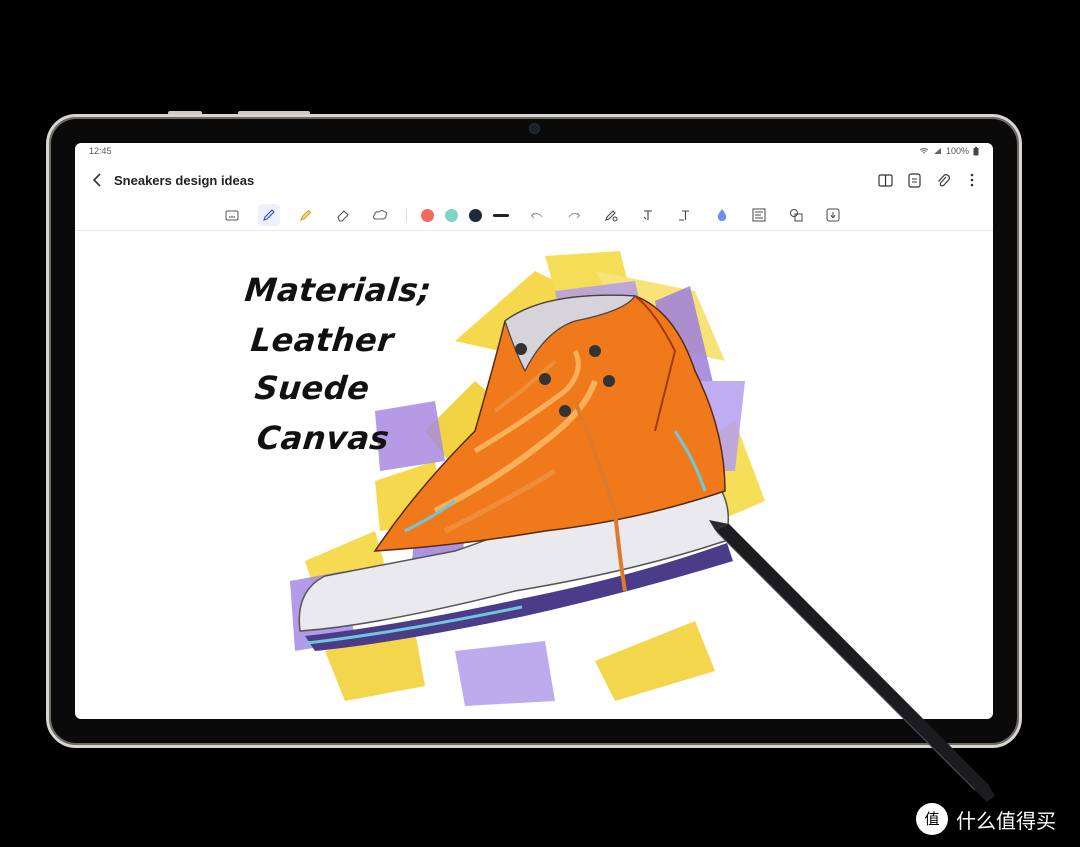 Image resolution: width=1080 pixels, height=847 pixels. Describe the element at coordinates (427, 215) in the screenshot. I see `color-swatch-coral` at that location.